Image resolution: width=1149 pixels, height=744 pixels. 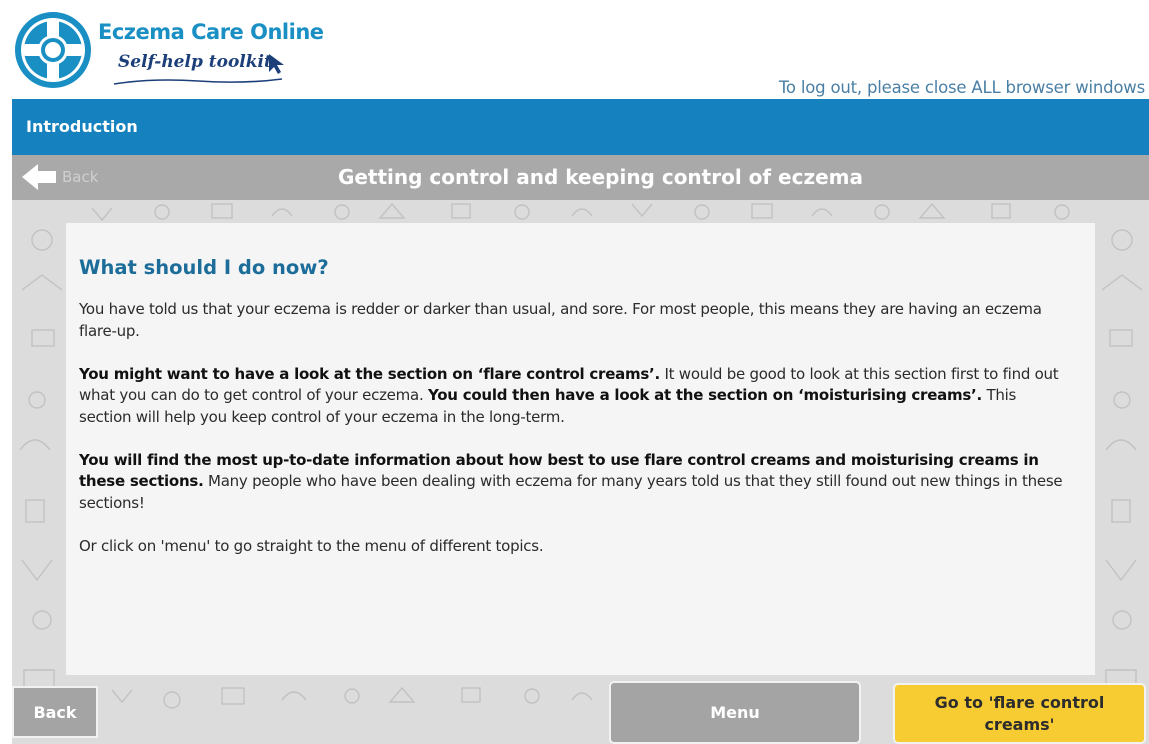 What do you see at coordinates (198, 81) in the screenshot?
I see `brand-underline` at bounding box center [198, 81].